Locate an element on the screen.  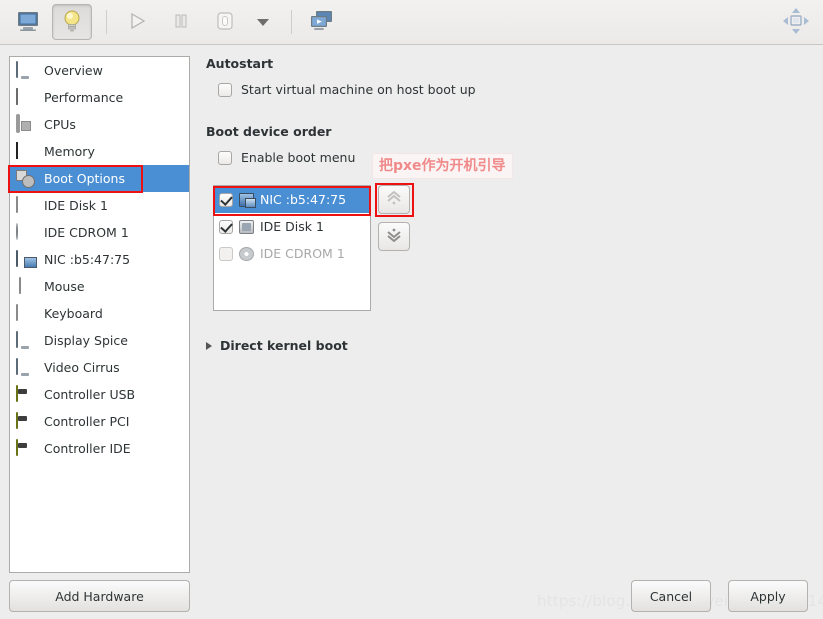
sidebar-item-performance: Performance is located at coordinates (99, 97).